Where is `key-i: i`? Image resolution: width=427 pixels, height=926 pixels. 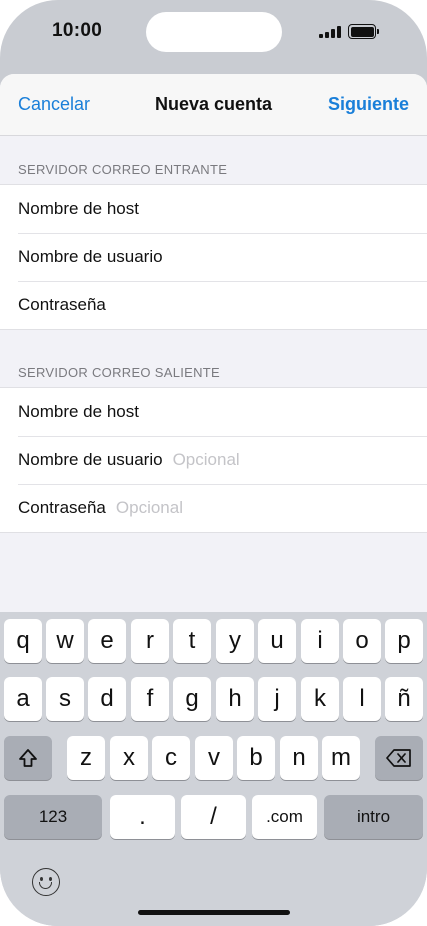 key-i: i is located at coordinates (320, 641).